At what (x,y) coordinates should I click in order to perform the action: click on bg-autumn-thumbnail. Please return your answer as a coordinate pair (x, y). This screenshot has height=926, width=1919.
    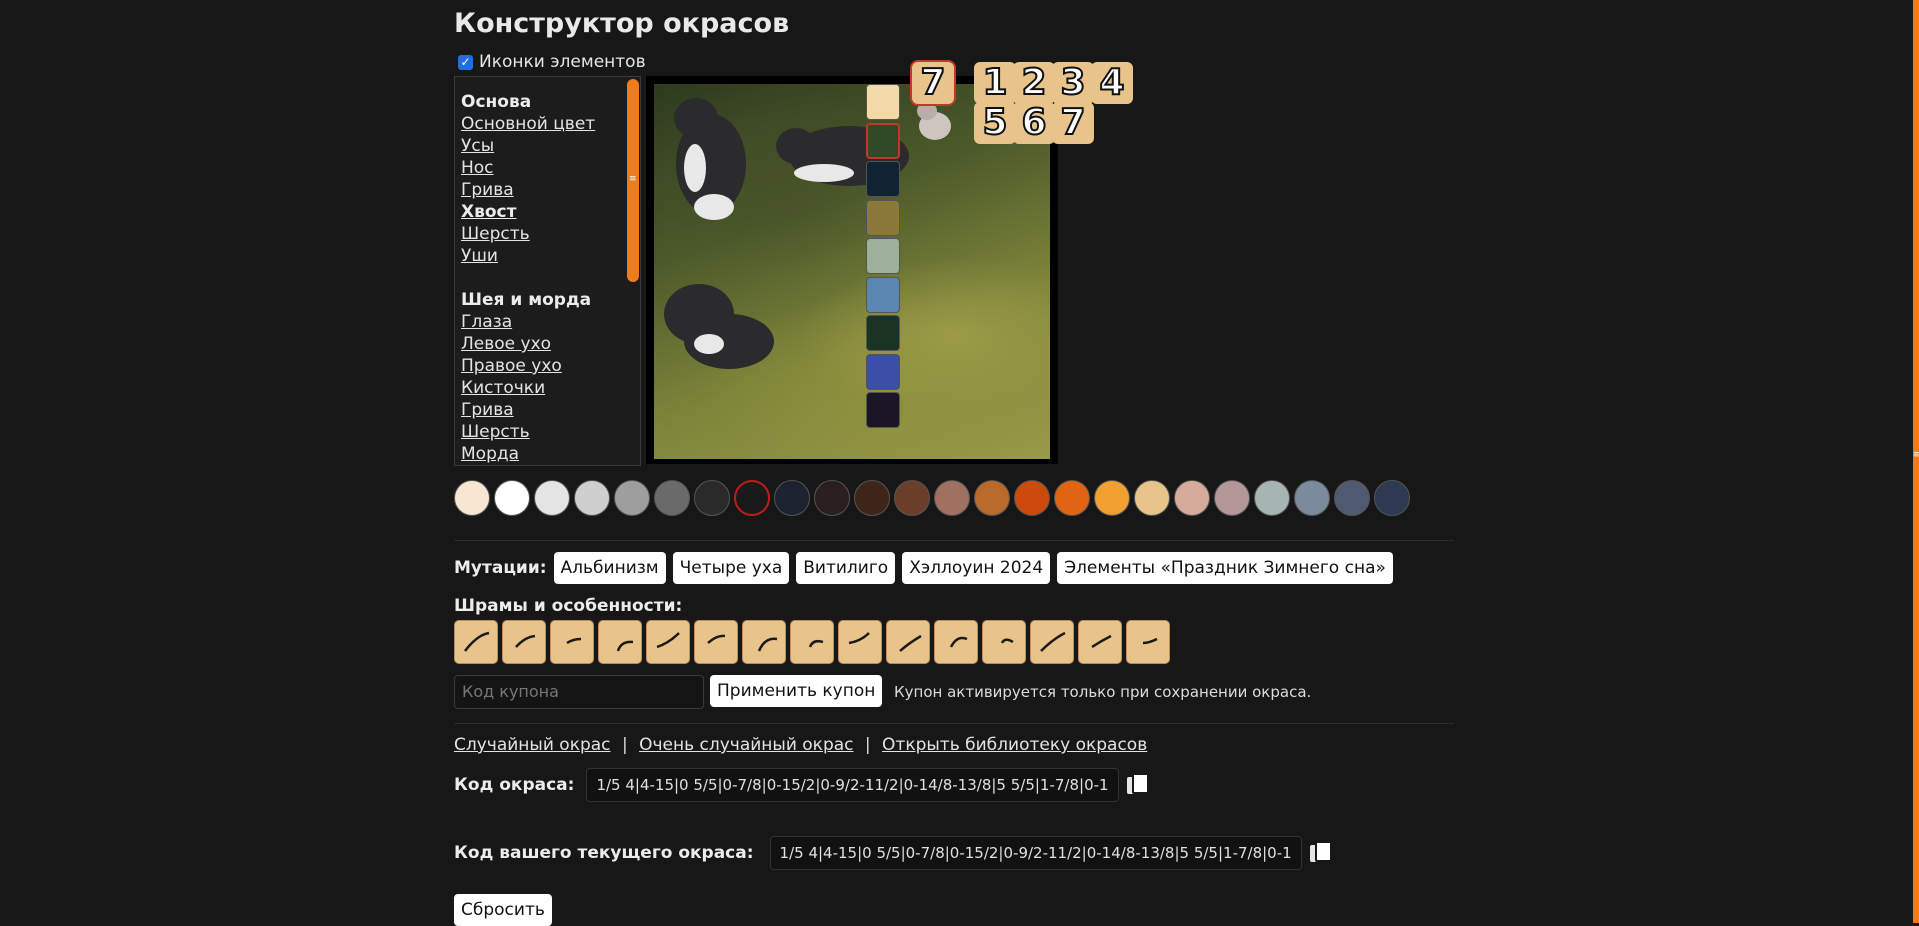
    Looking at the image, I should click on (883, 217).